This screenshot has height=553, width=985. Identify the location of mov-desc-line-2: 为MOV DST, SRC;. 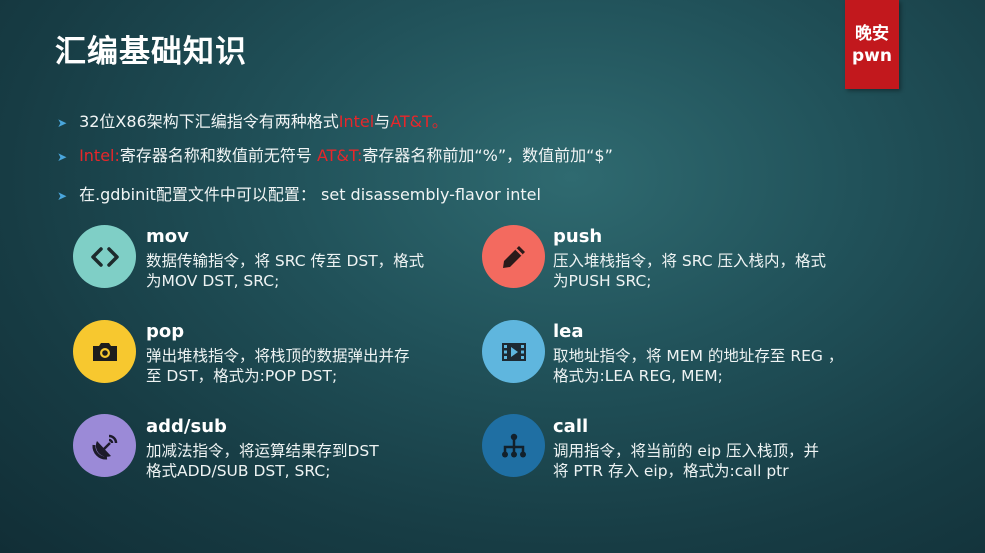
(213, 281).